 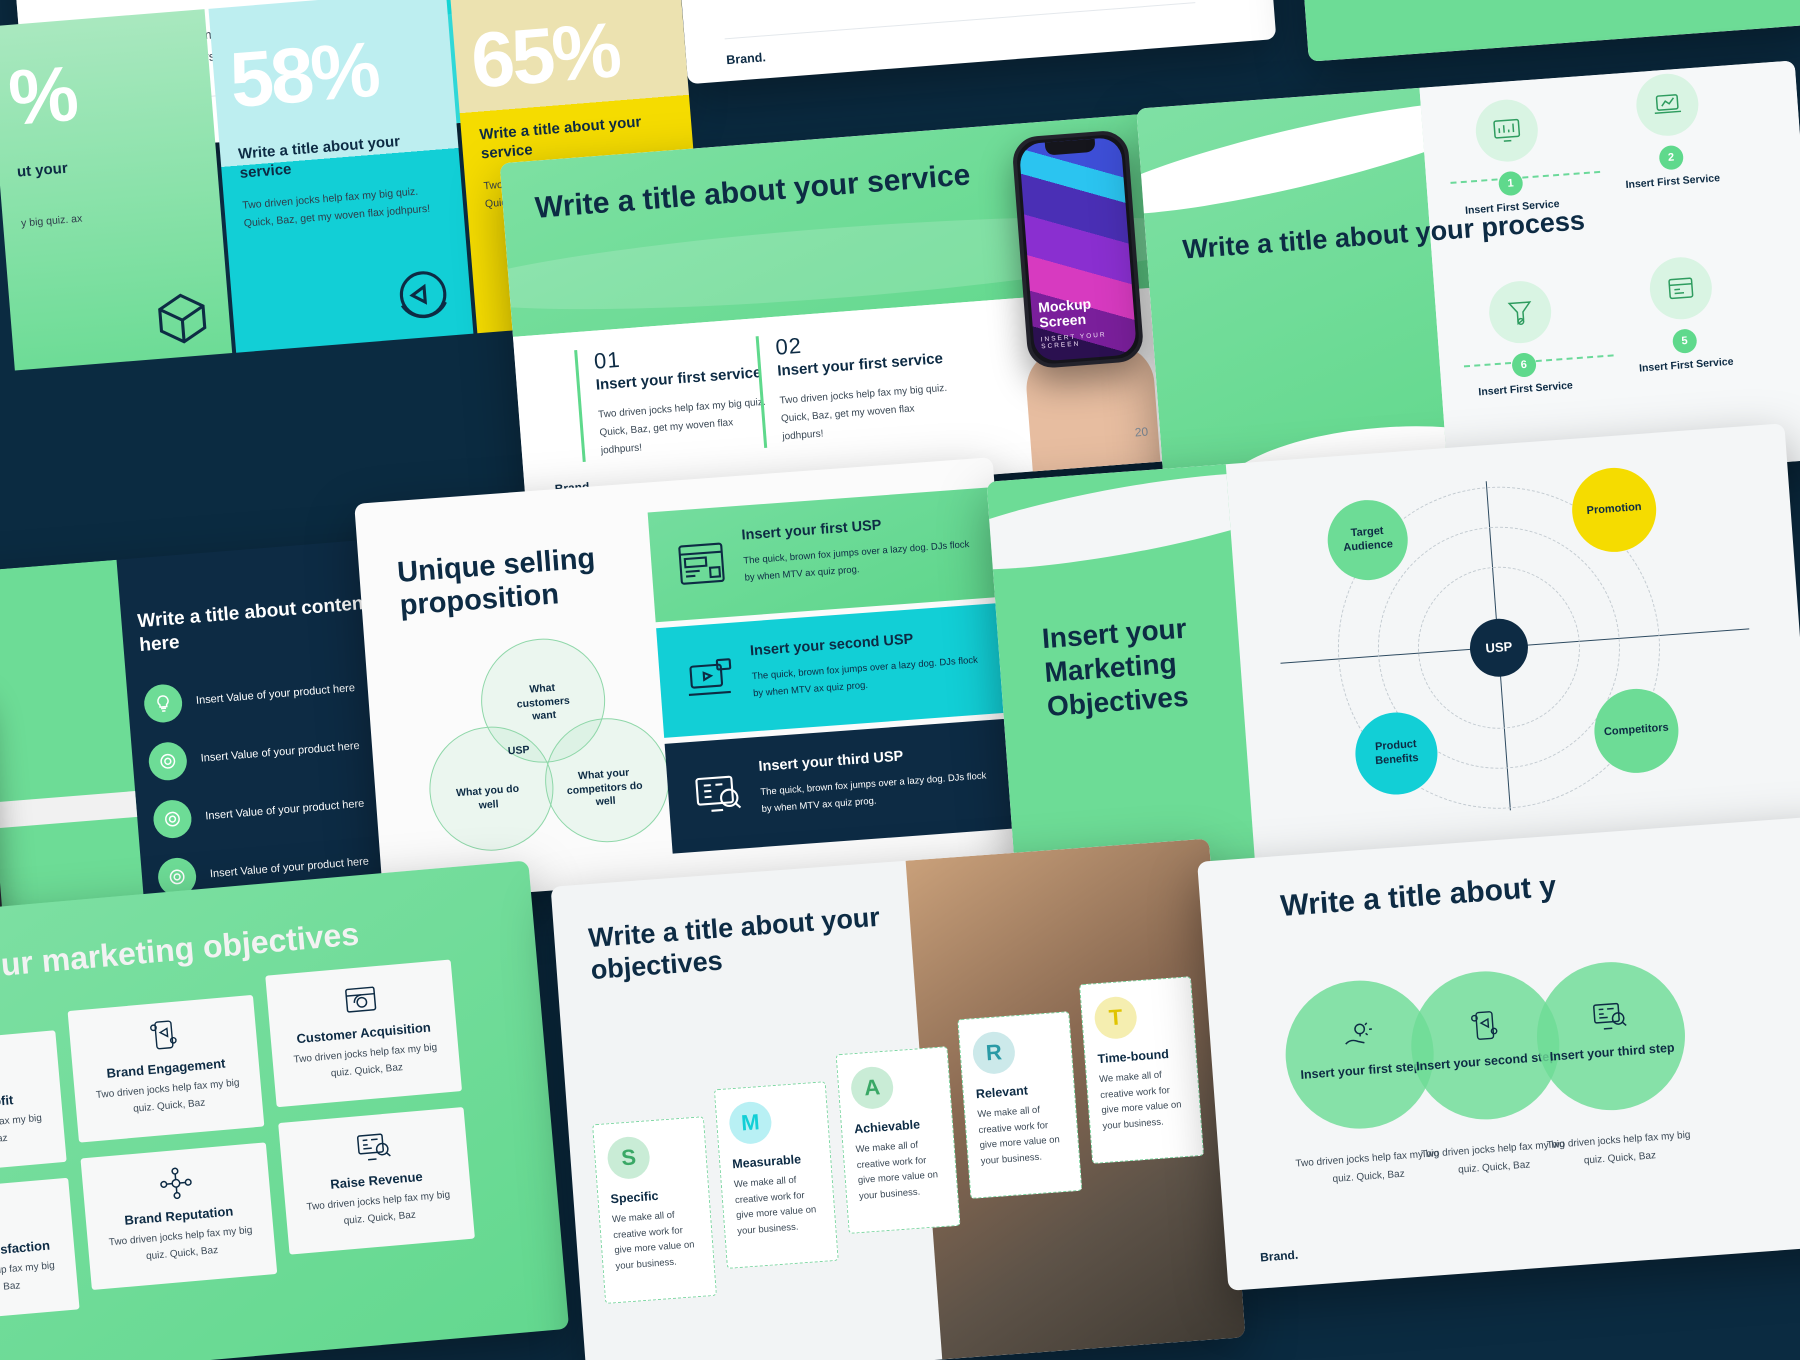 I want to click on megaphone-cycle-icon, so click(x=423, y=294).